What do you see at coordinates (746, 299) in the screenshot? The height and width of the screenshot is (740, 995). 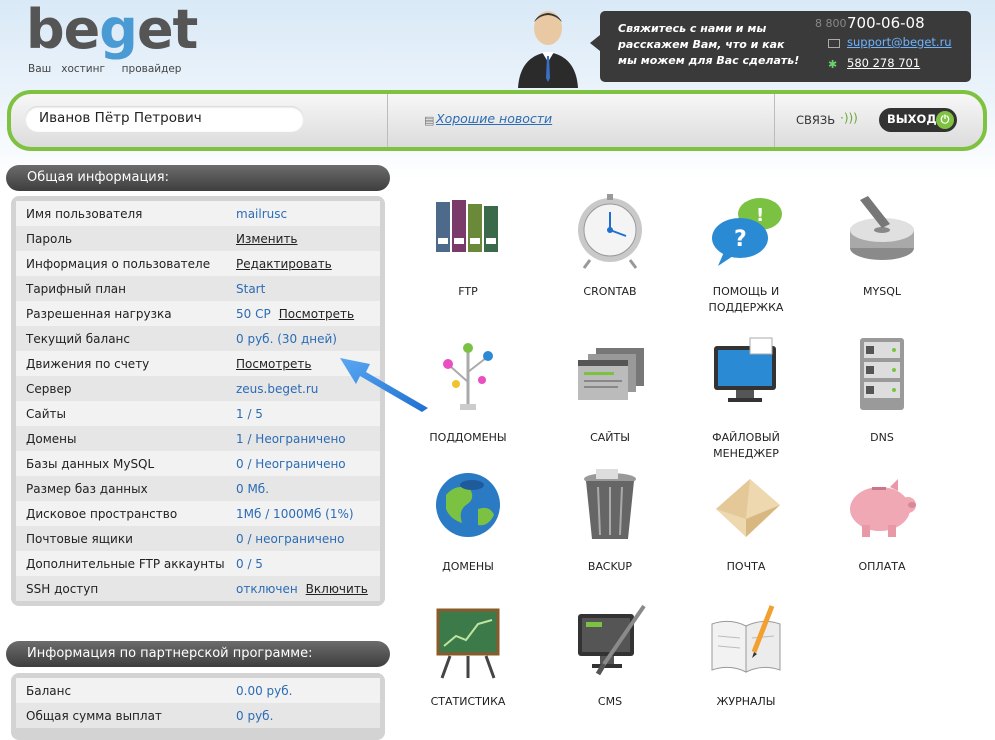 I see `tile-label: ПОМОЩЬ И ПОДДЕРЖКА` at bounding box center [746, 299].